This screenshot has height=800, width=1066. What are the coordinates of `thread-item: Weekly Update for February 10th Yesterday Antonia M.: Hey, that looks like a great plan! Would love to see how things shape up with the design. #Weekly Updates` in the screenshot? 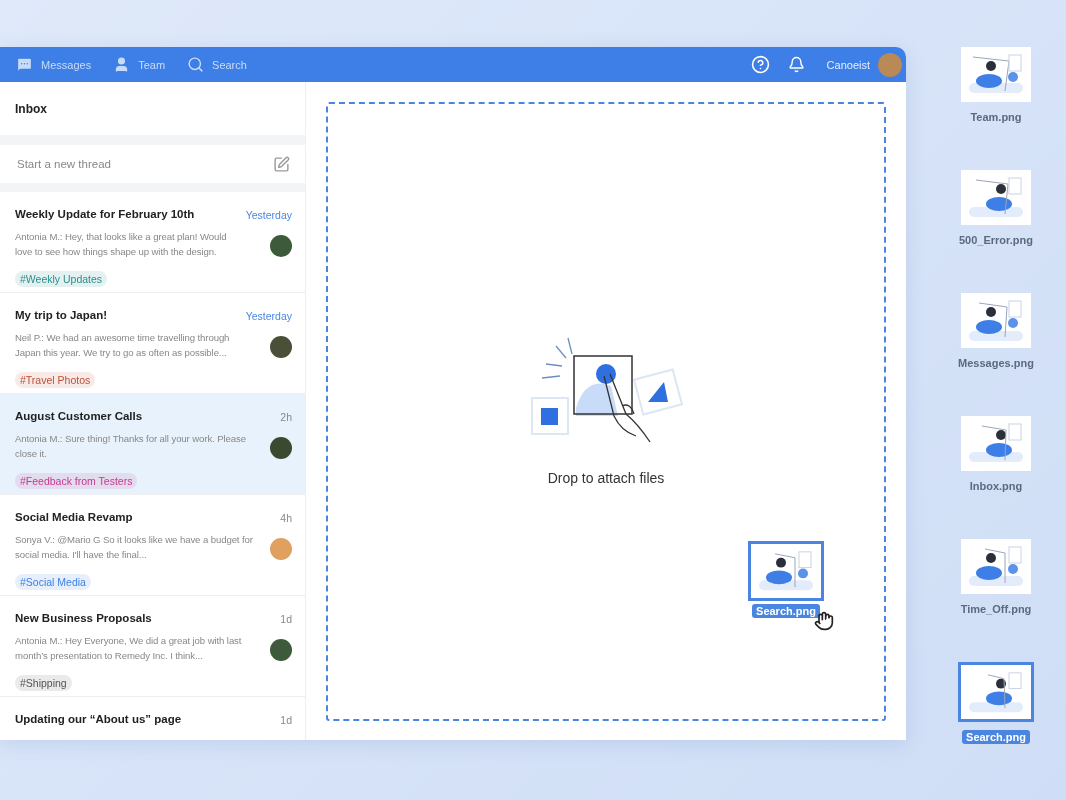 It's located at (152, 242).